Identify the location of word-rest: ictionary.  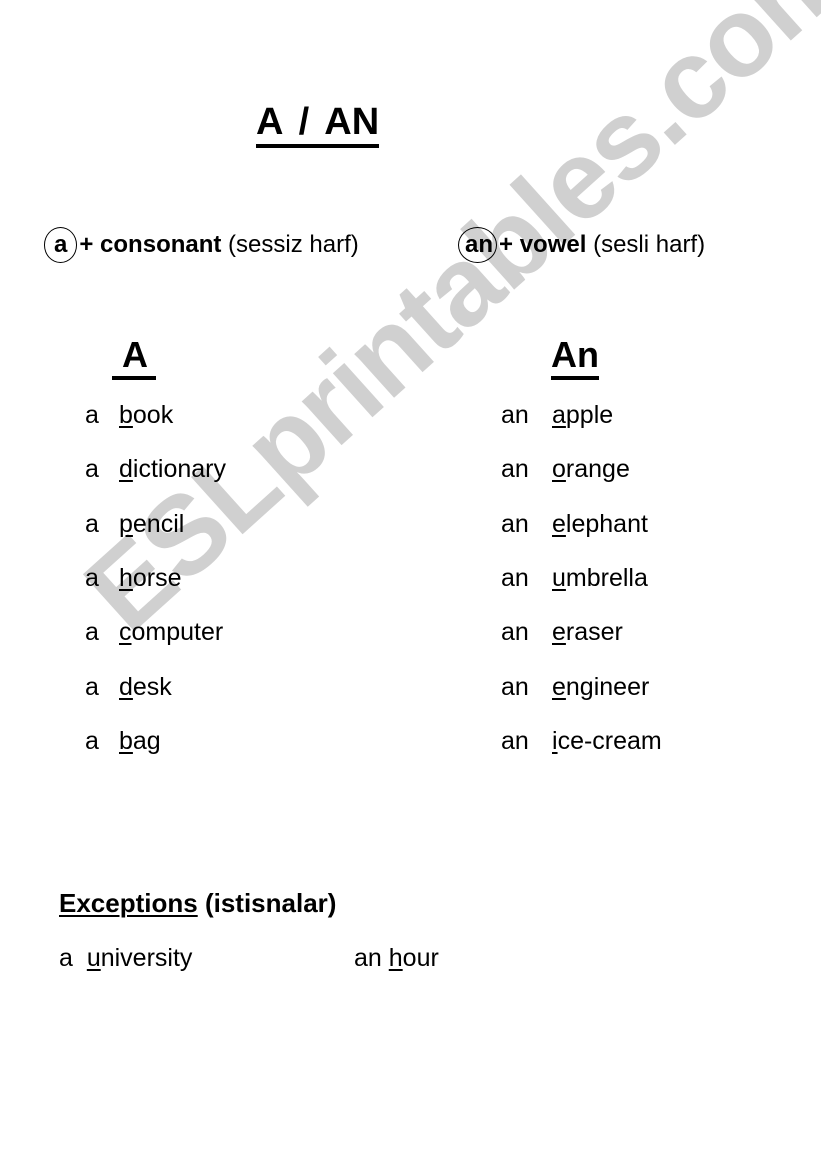
(179, 469).